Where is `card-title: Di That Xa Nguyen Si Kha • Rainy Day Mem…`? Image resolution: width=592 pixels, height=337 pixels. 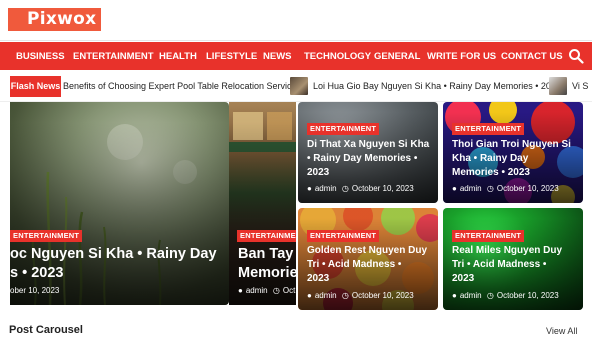 card-title: Di That Xa Nguyen Si Kha • Rainy Day Mem… is located at coordinates (372, 159).